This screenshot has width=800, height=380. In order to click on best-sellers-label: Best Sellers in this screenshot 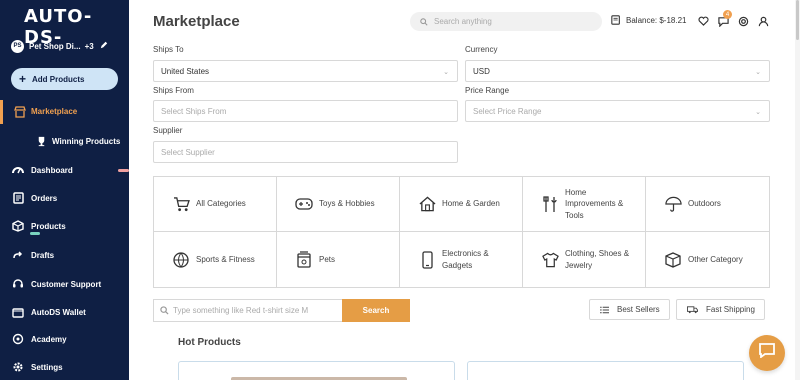, I will do `click(638, 309)`.